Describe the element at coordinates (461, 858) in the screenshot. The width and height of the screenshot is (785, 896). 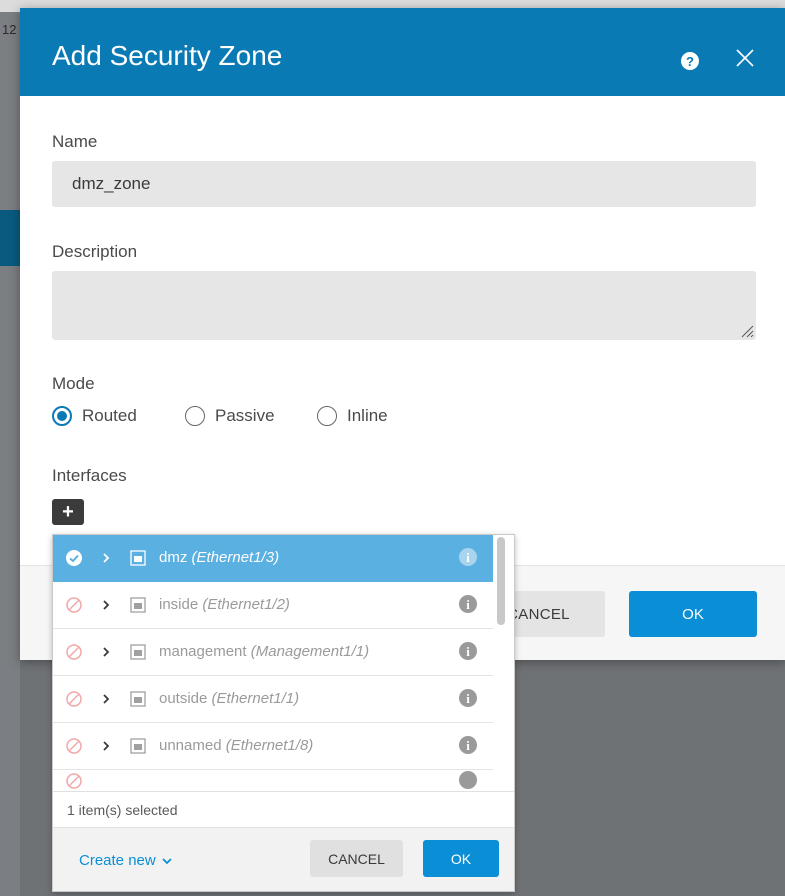
I see `picker-ok-button: OK` at that location.